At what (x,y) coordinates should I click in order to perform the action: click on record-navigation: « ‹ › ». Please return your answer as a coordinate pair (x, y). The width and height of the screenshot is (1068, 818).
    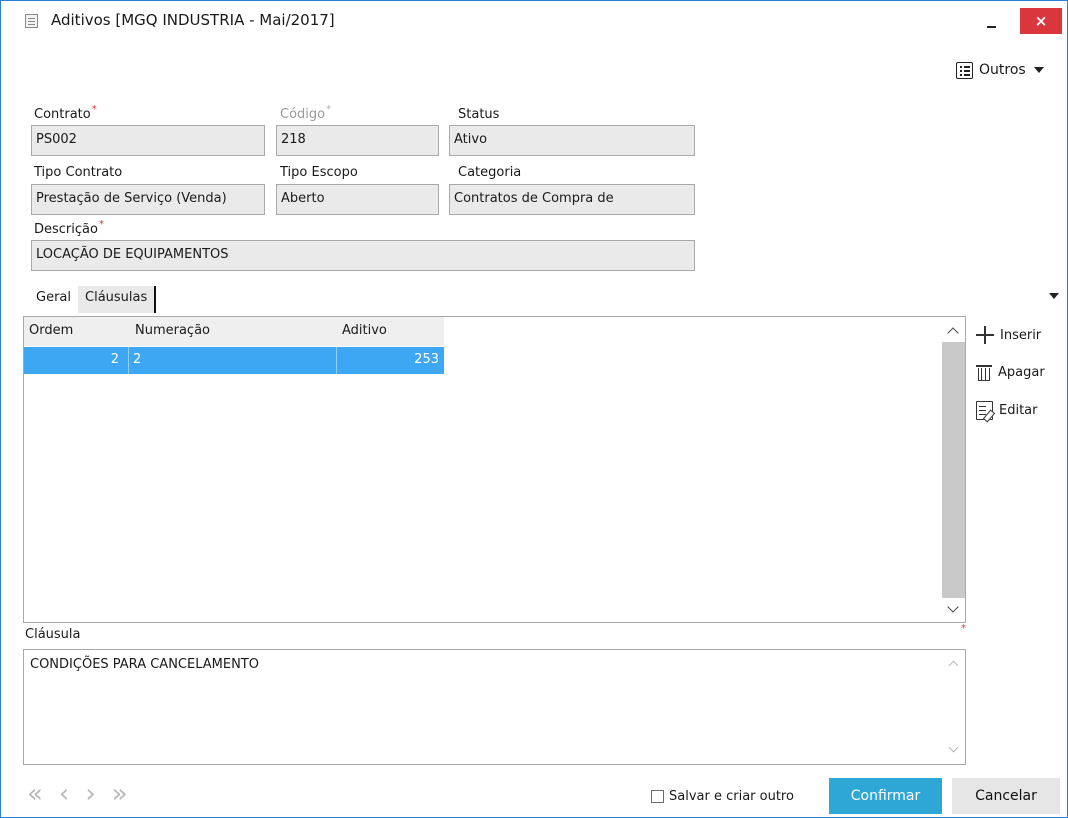
    Looking at the image, I should click on (77, 794).